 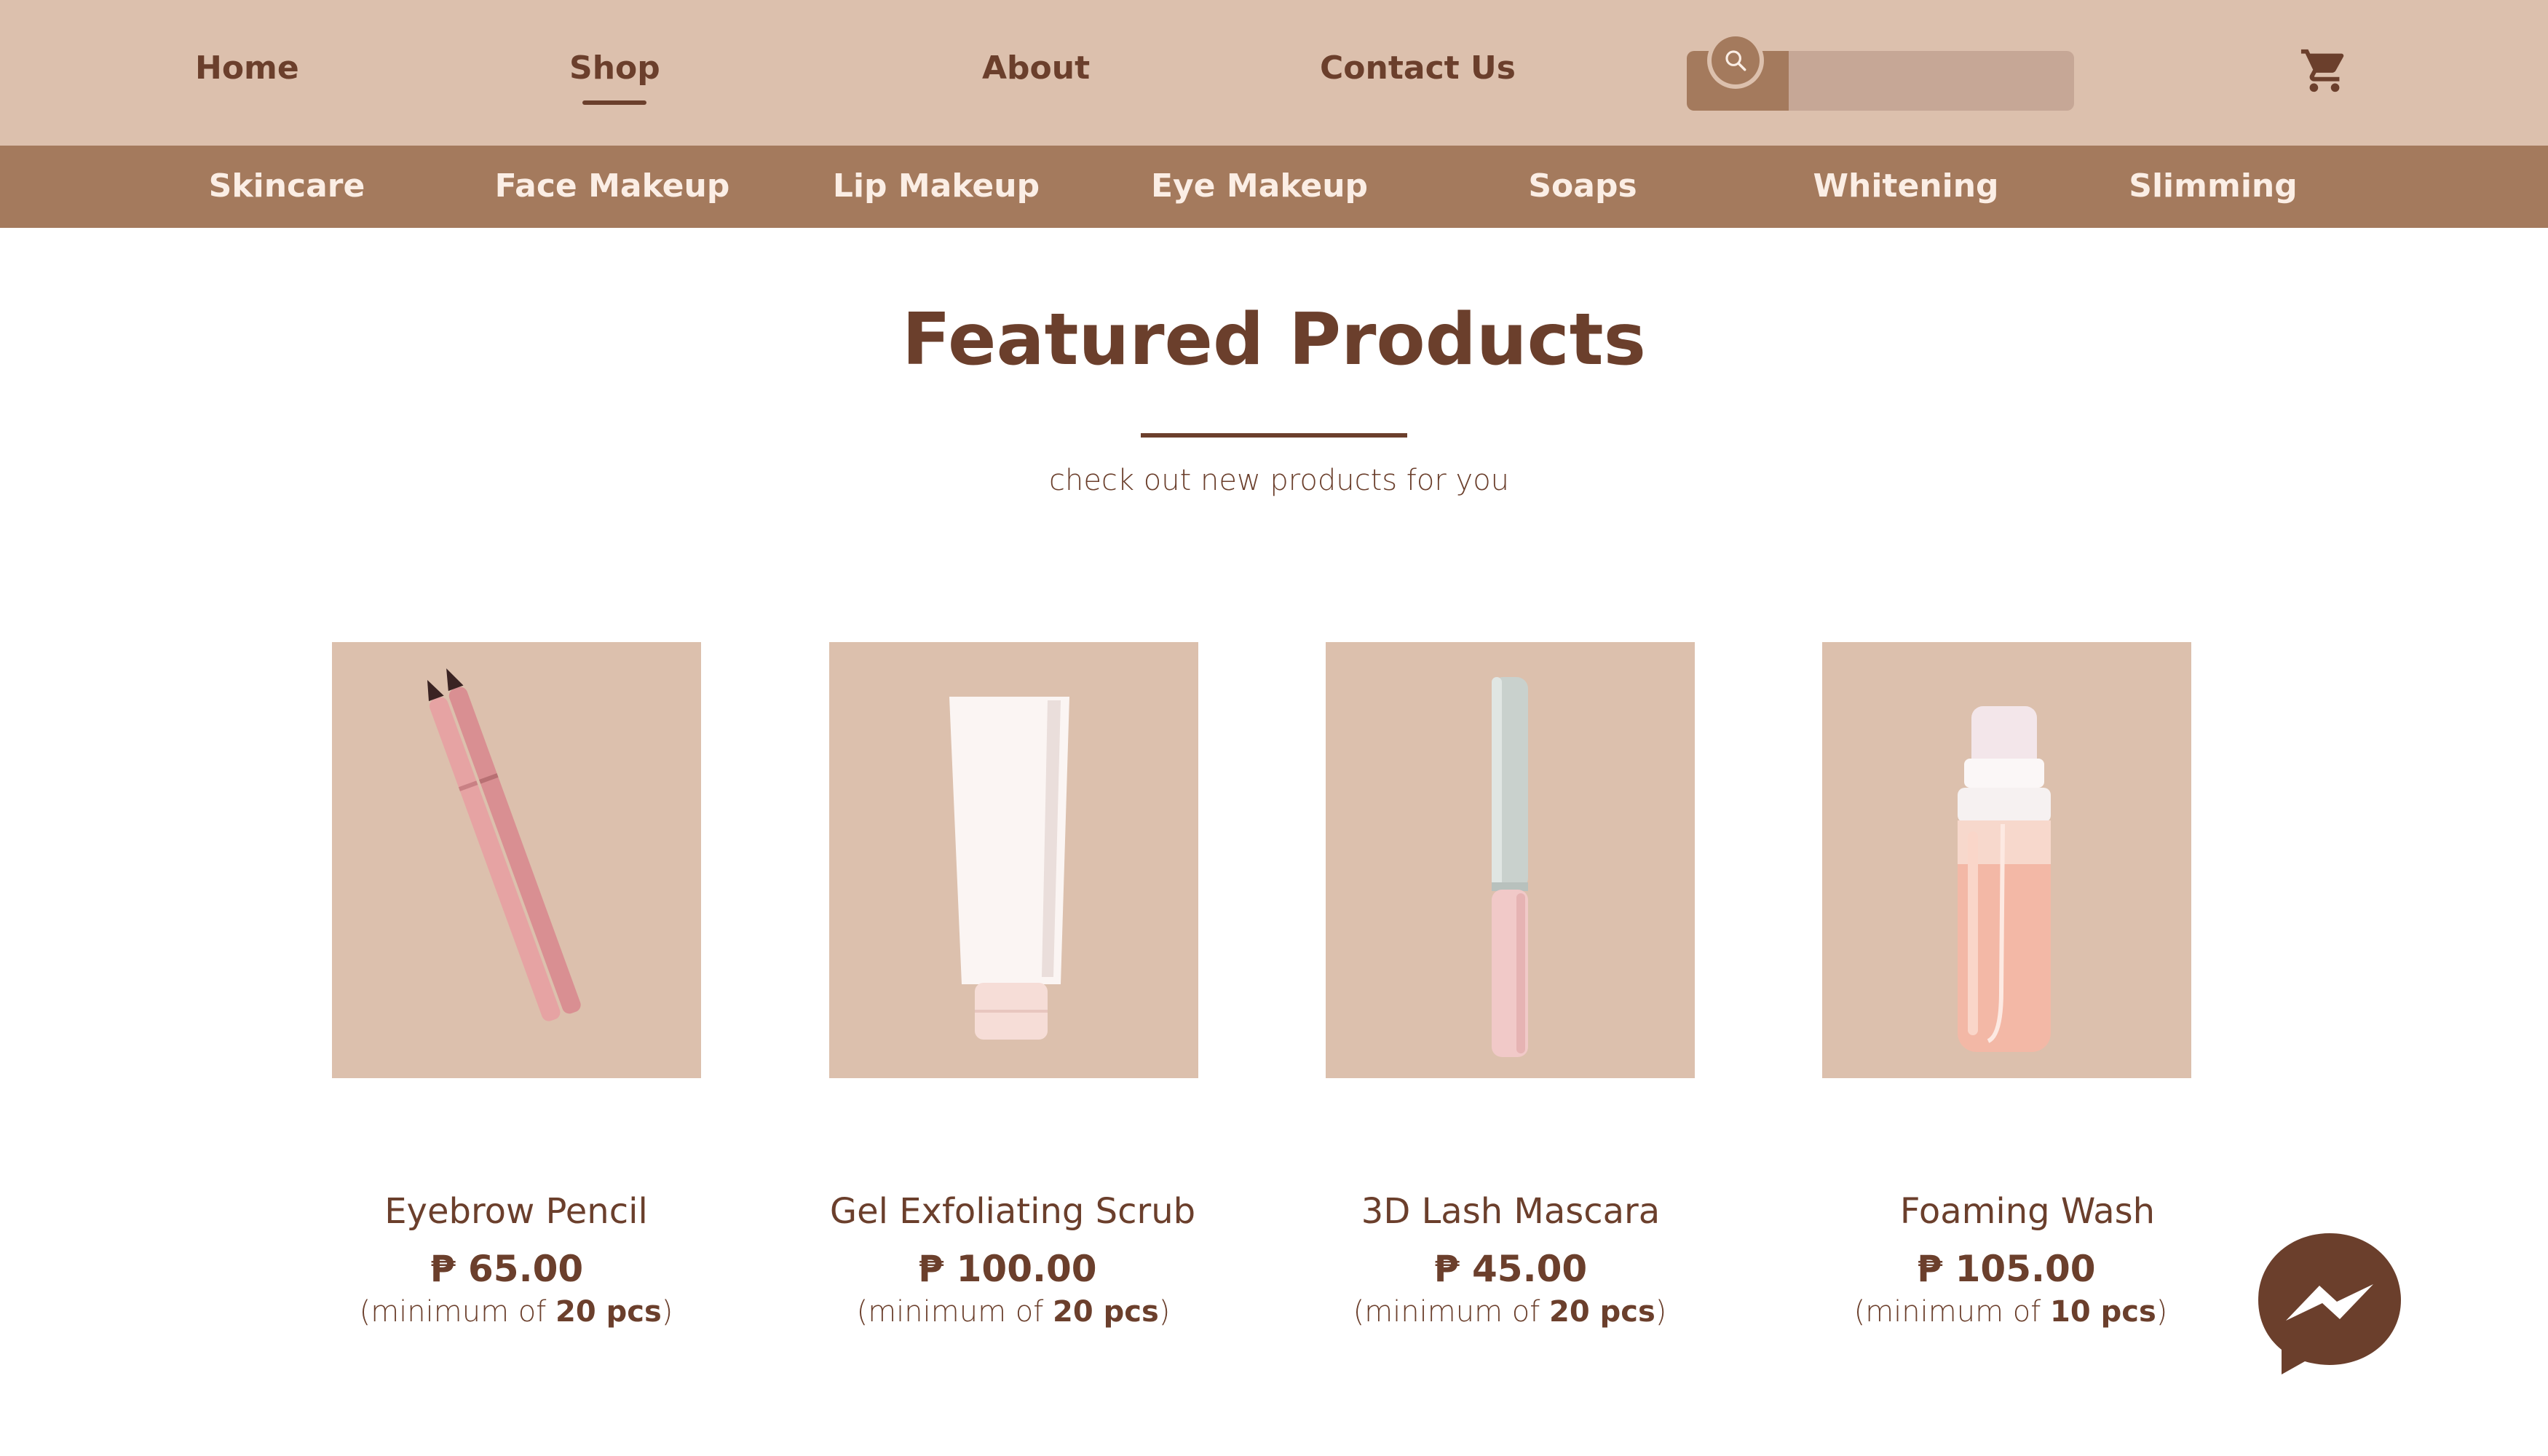 What do you see at coordinates (1582, 186) in the screenshot?
I see `category-soaps: Soaps` at bounding box center [1582, 186].